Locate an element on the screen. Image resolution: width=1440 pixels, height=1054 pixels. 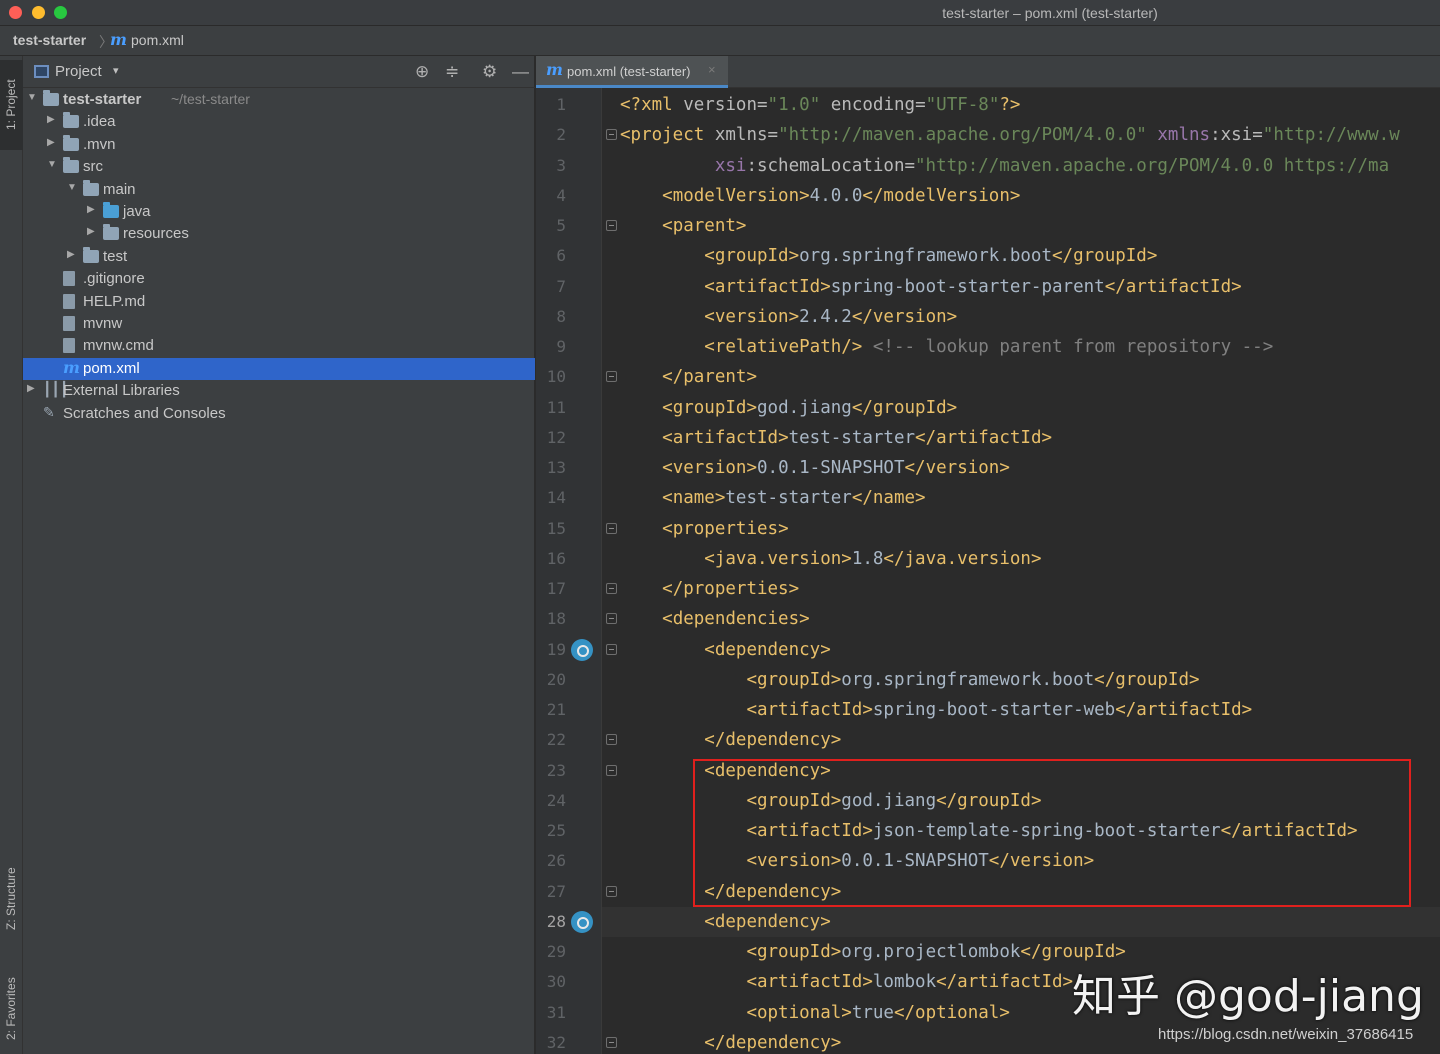
tree-item: HELP.md is located at coordinates (279, 302).